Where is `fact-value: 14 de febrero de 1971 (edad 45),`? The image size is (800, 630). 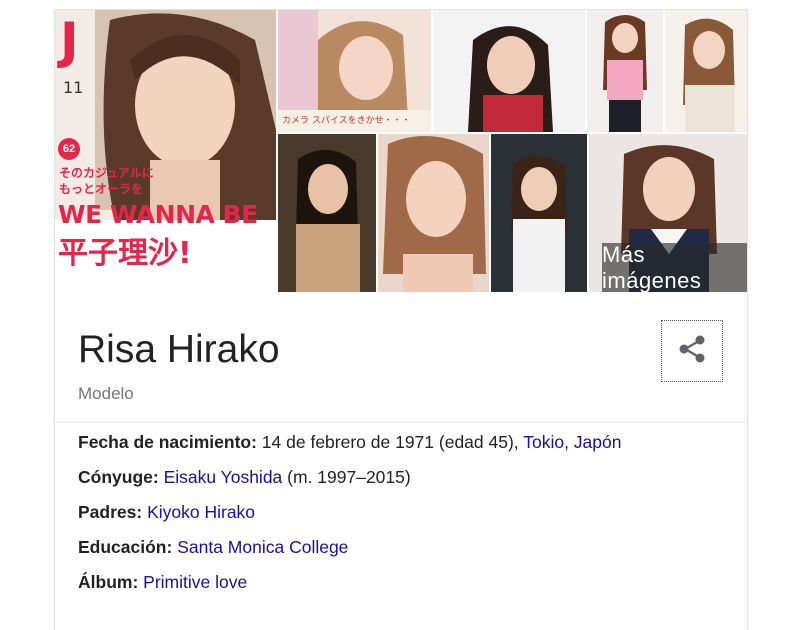 fact-value: 14 de febrero de 1971 (edad 45), is located at coordinates (390, 442).